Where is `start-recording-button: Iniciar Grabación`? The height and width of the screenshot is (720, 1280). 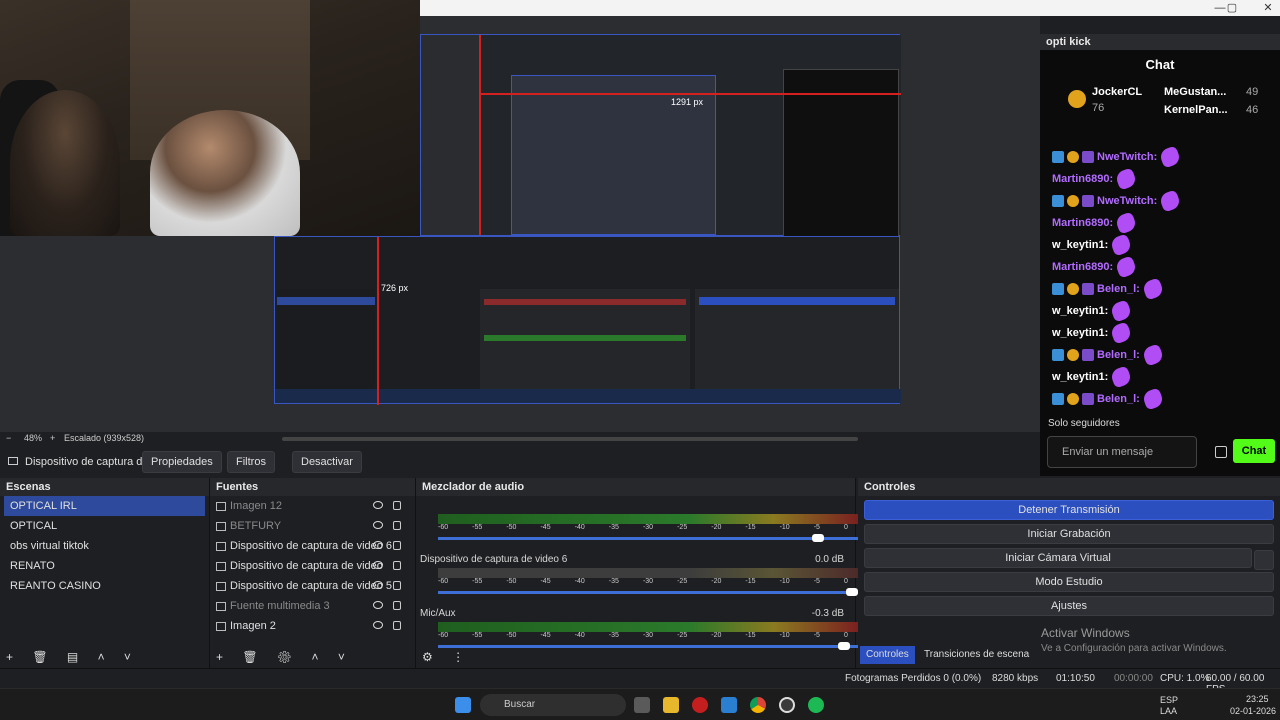 start-recording-button: Iniciar Grabación is located at coordinates (1069, 534).